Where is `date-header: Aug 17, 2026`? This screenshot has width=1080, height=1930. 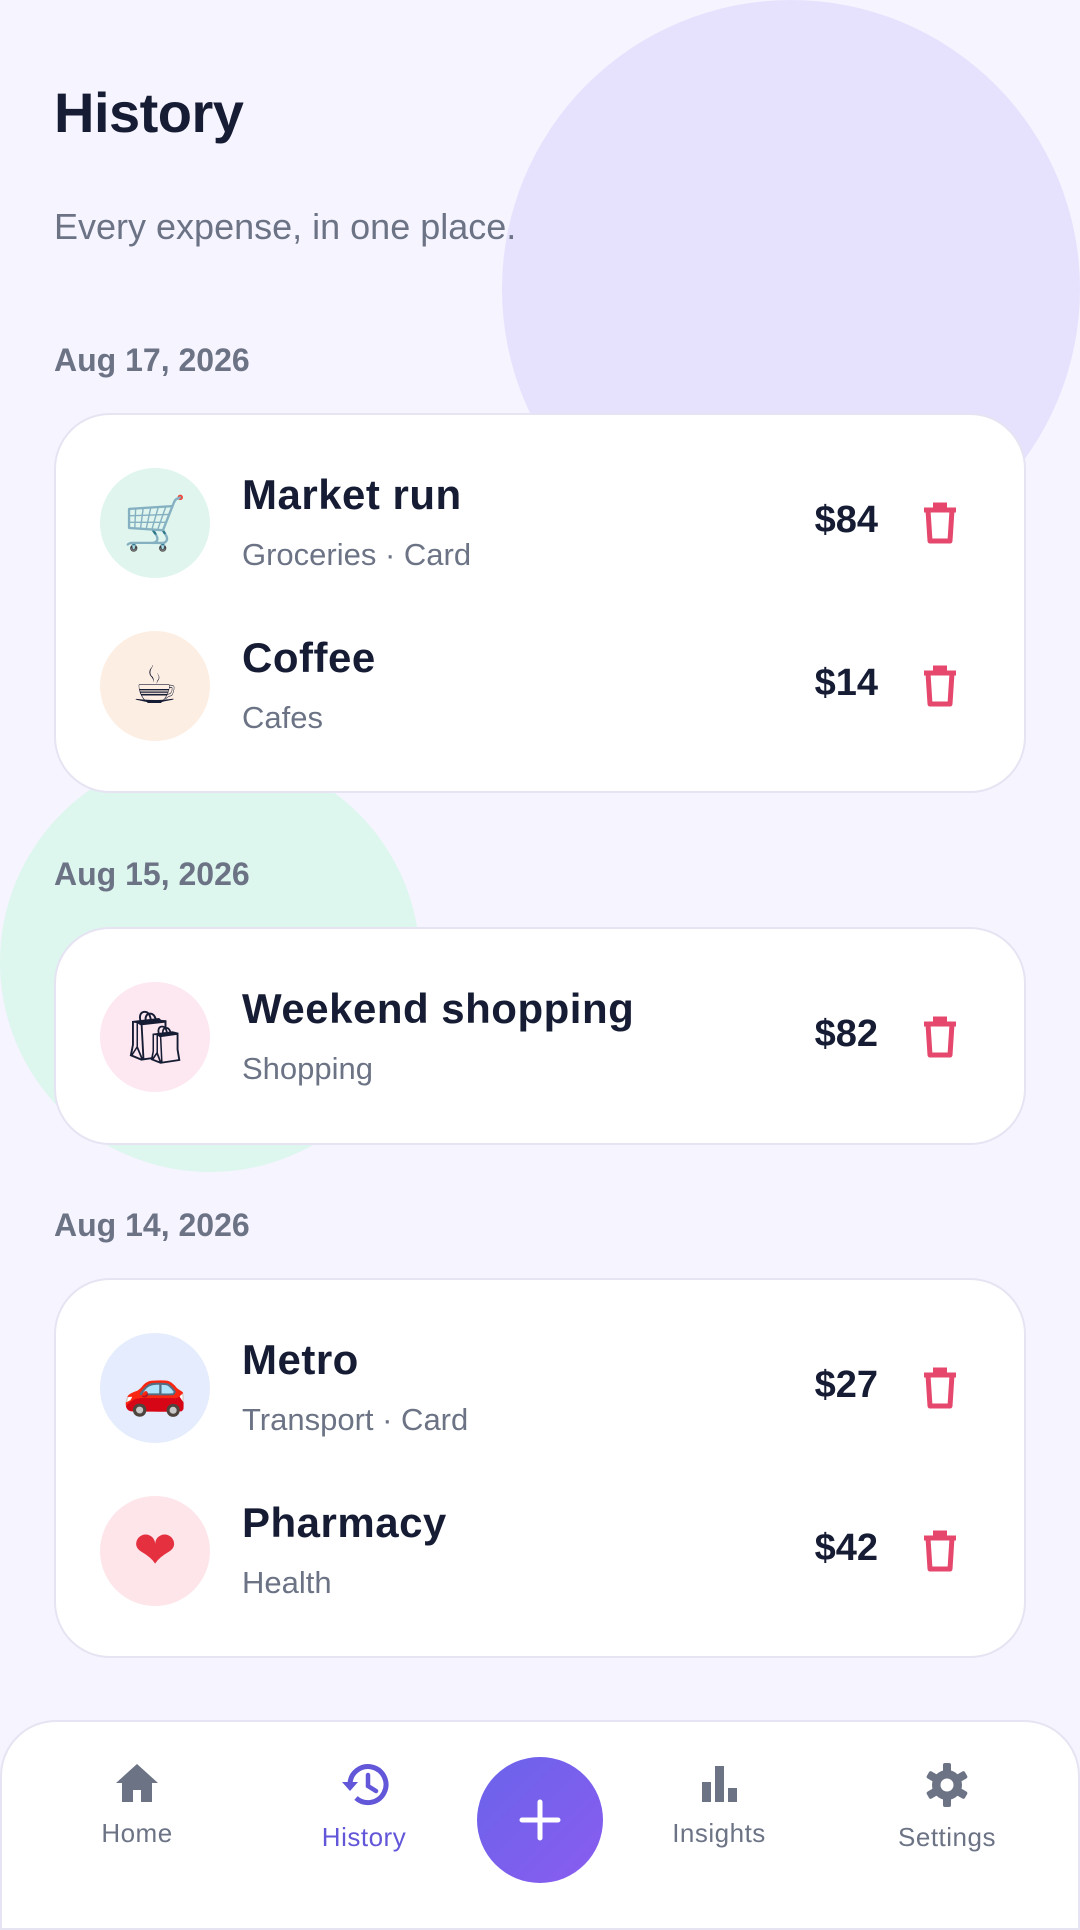 date-header: Aug 17, 2026 is located at coordinates (152, 360).